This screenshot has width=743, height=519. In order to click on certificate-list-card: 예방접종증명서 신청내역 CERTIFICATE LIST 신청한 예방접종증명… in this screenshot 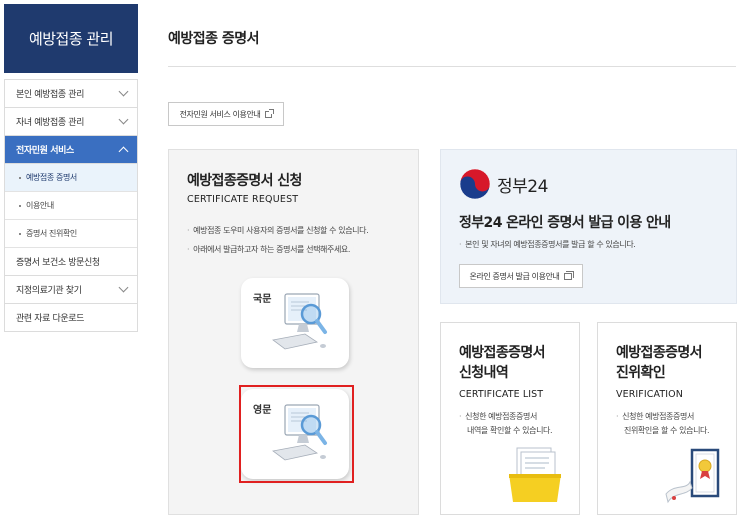, I will do `click(510, 418)`.